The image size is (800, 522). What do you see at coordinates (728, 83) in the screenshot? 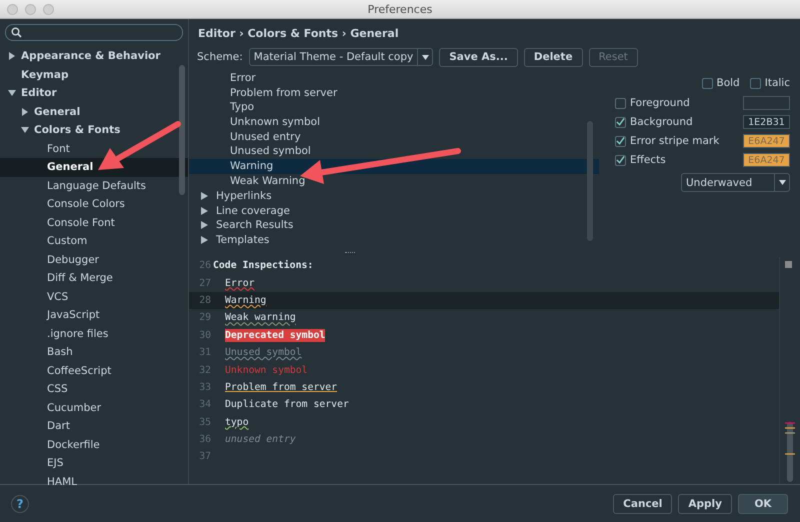
I see `checkbox-label: Bold` at bounding box center [728, 83].